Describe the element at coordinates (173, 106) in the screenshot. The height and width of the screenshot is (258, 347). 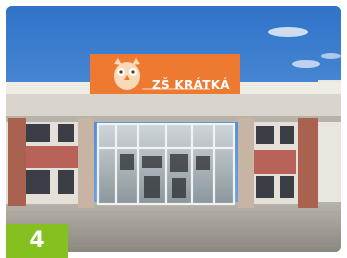
I see `canopy-front` at that location.